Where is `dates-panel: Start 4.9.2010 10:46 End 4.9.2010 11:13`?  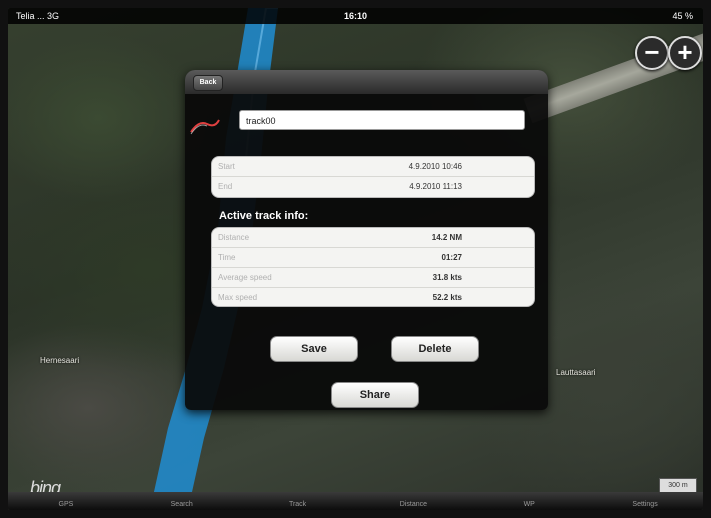 dates-panel: Start 4.9.2010 10:46 End 4.9.2010 11:13 is located at coordinates (373, 177).